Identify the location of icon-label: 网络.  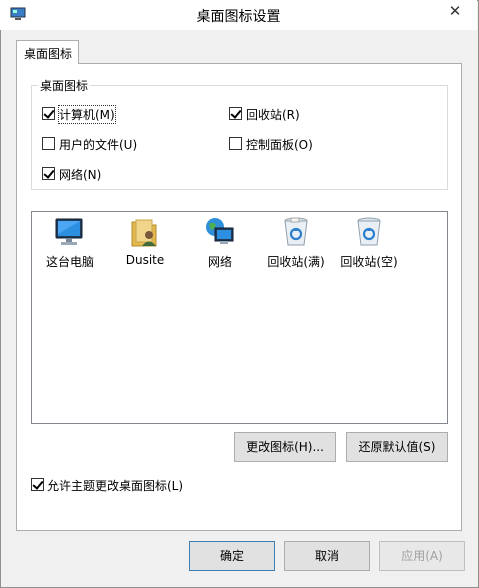
(219, 262).